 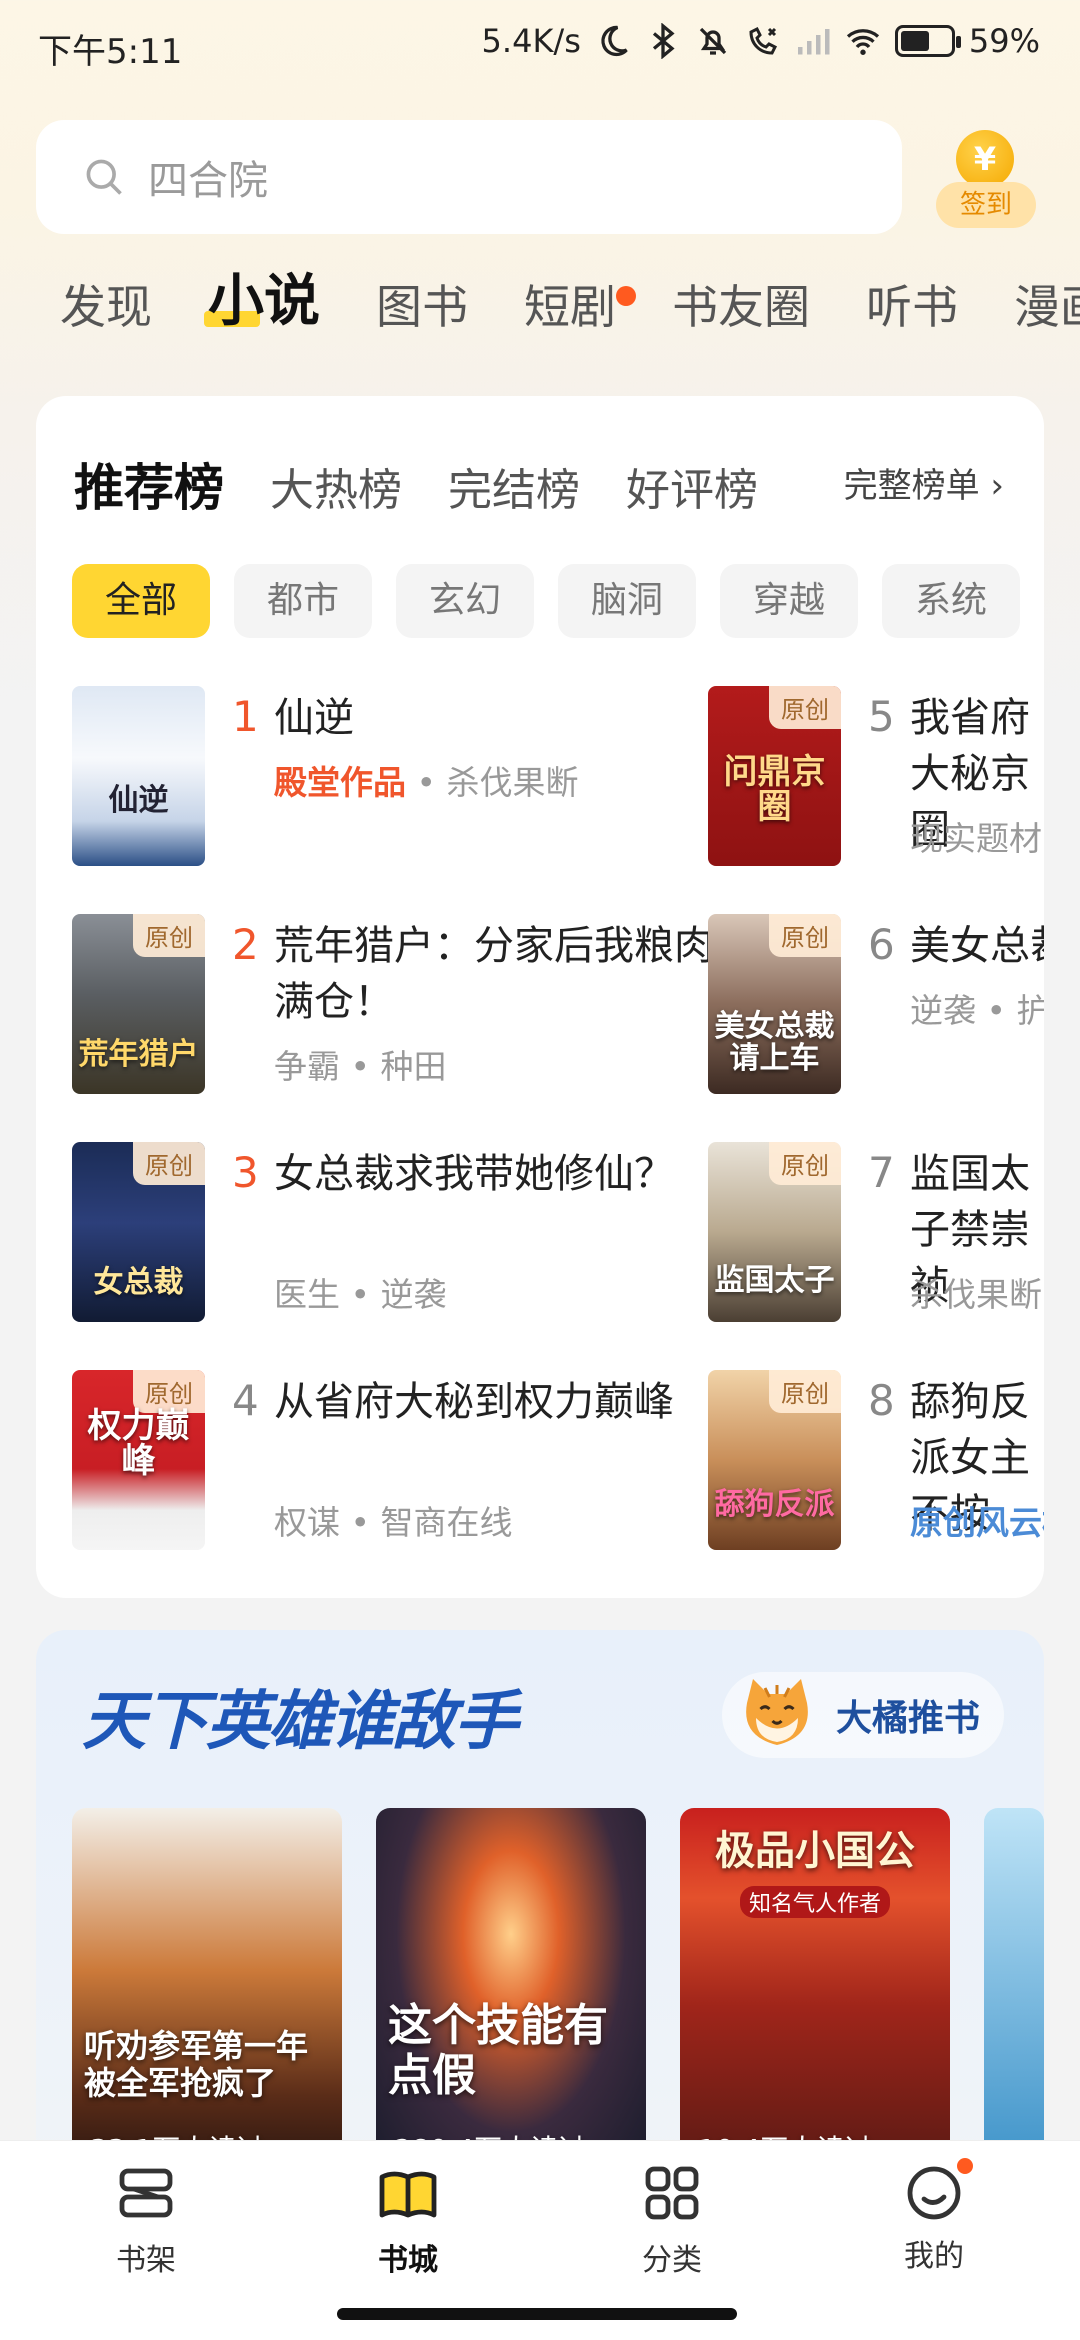 I want to click on signin-button: ¥ 签到, so click(x=986, y=179).